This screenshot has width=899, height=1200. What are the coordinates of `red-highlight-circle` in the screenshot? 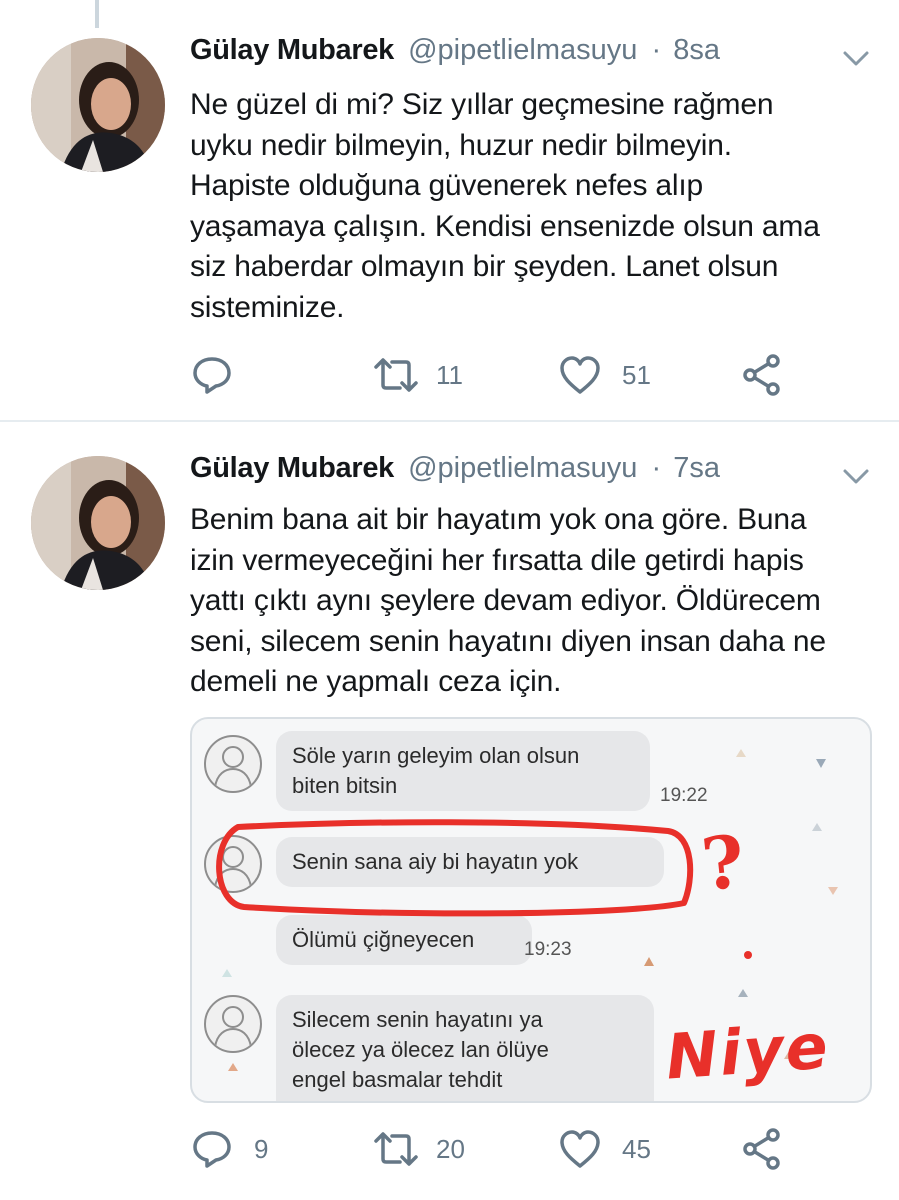 It's located at (455, 868).